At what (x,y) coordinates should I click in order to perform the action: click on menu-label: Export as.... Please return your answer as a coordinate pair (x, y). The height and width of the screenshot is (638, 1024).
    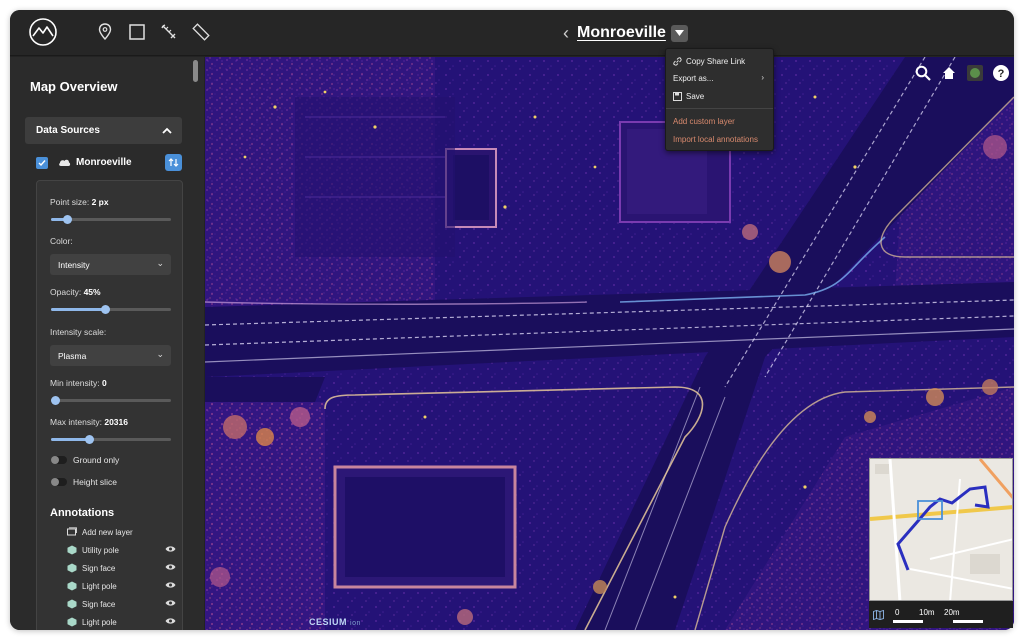
    Looking at the image, I should click on (693, 78).